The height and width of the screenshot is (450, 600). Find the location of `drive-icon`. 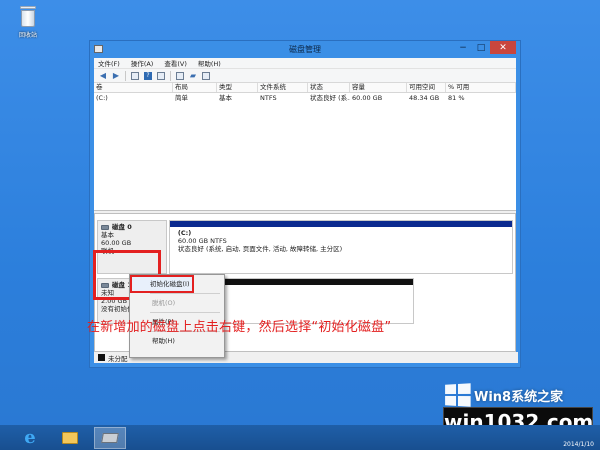

drive-icon is located at coordinates (110, 437).